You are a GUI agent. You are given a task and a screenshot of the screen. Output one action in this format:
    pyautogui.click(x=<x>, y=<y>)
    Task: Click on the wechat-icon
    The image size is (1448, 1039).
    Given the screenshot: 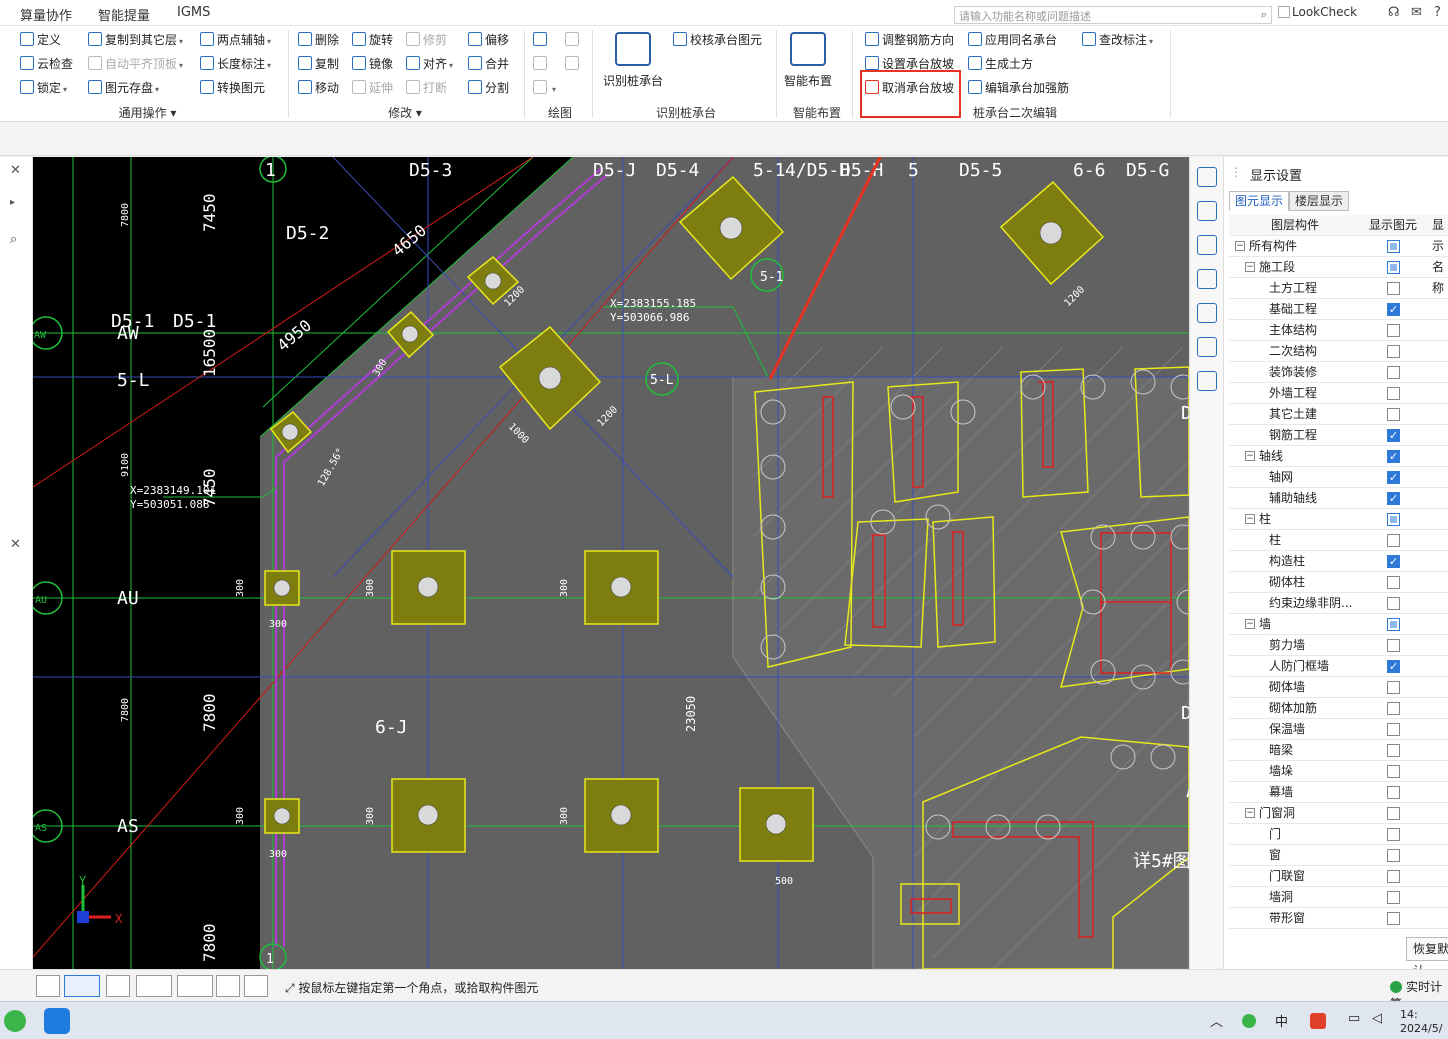 What is the action you would take?
    pyautogui.click(x=15, y=1021)
    